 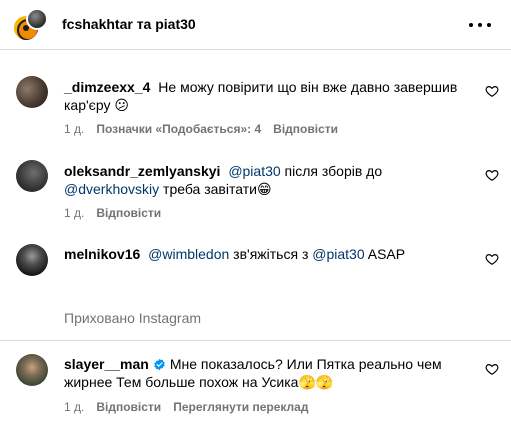 What do you see at coordinates (37, 19) in the screenshot?
I see `piat30-avatar` at bounding box center [37, 19].